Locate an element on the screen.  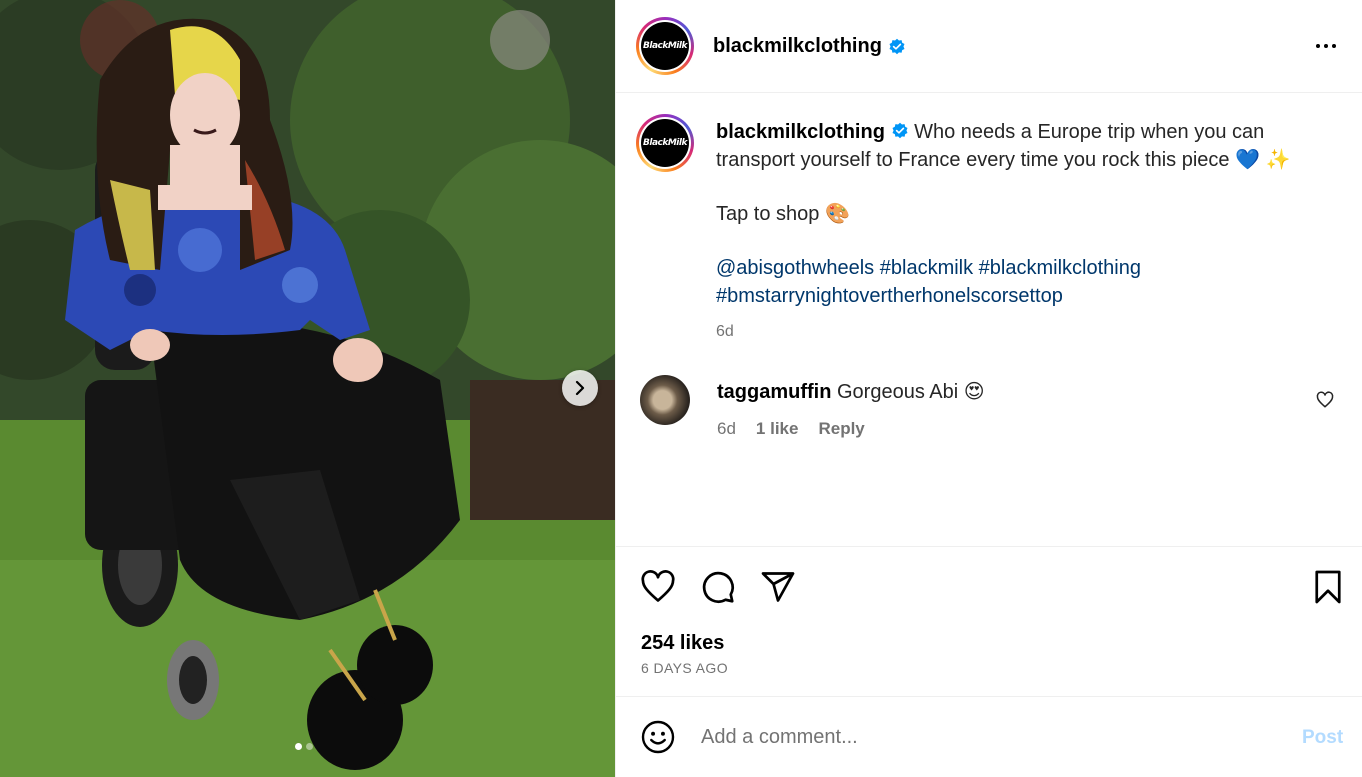
add-comment-bar: Post is located at coordinates (989, 736).